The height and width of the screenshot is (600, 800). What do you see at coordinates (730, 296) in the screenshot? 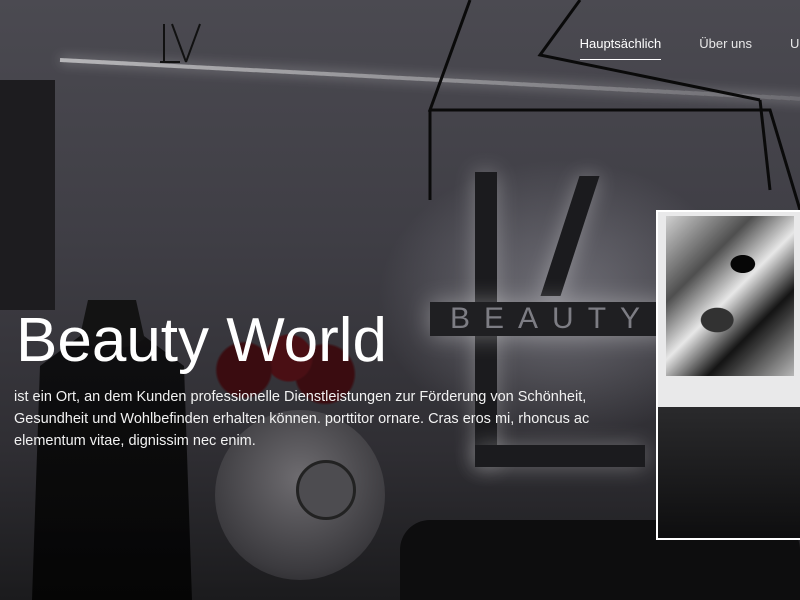
I see `abstract-painting` at bounding box center [730, 296].